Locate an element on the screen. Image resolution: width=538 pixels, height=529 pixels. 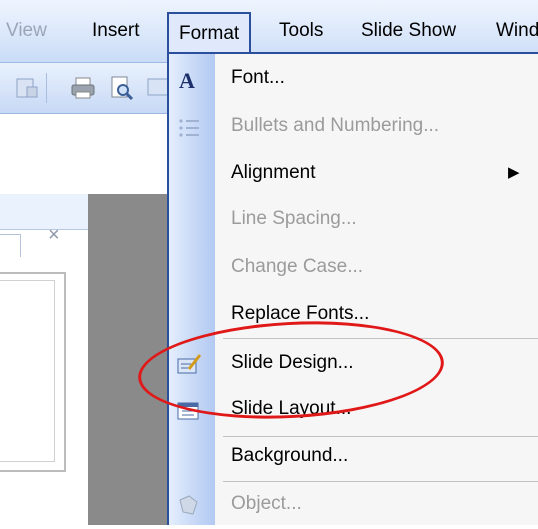
close-pane-icon: × is located at coordinates (54, 235).